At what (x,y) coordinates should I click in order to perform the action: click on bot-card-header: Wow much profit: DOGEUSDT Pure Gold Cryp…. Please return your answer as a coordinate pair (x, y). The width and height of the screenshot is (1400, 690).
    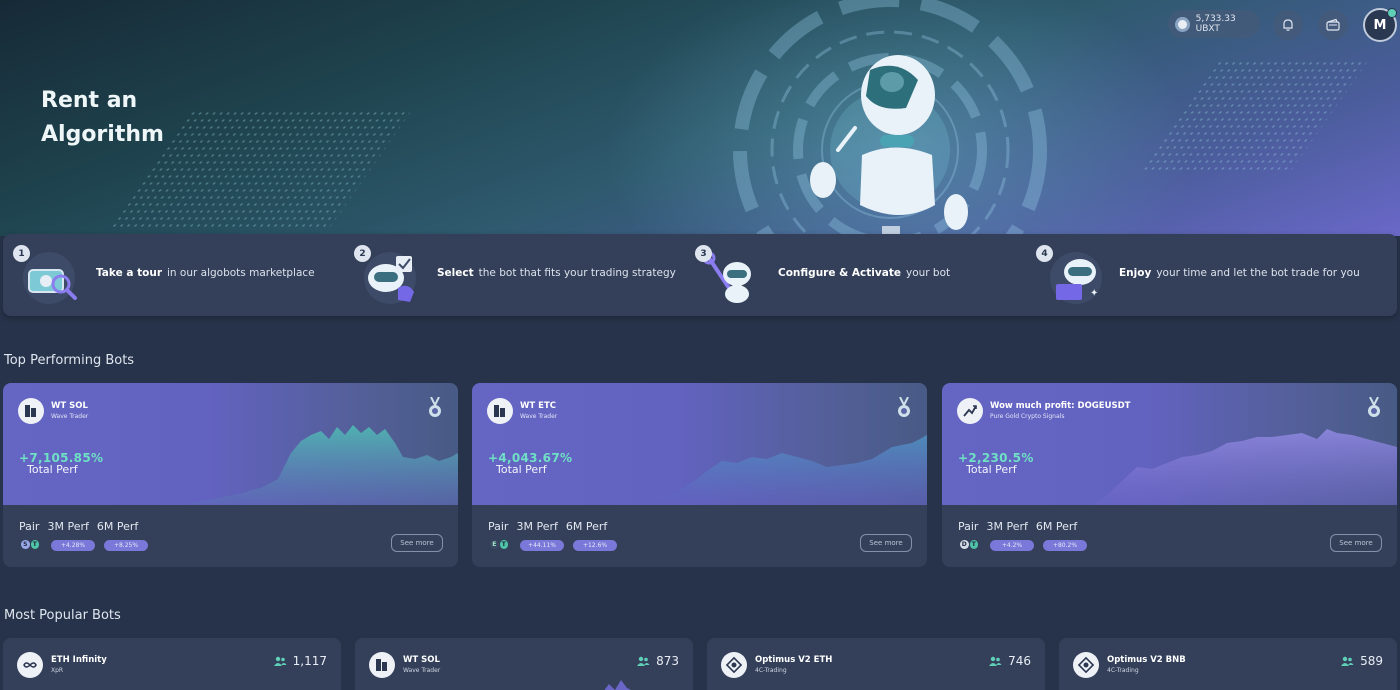
    Looking at the image, I should click on (1169, 444).